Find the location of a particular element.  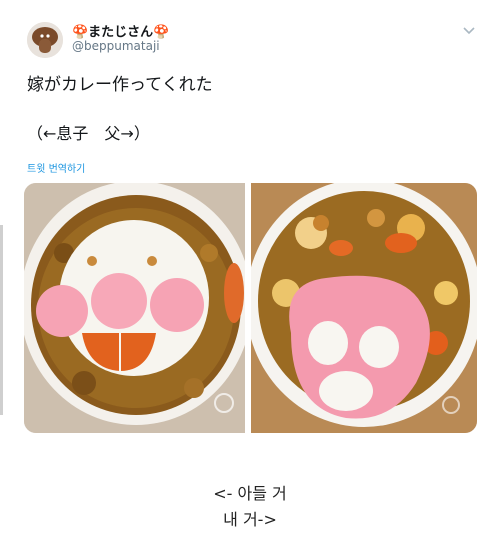

translate-tweet-link: 트윗 번역하기 is located at coordinates (56, 167).